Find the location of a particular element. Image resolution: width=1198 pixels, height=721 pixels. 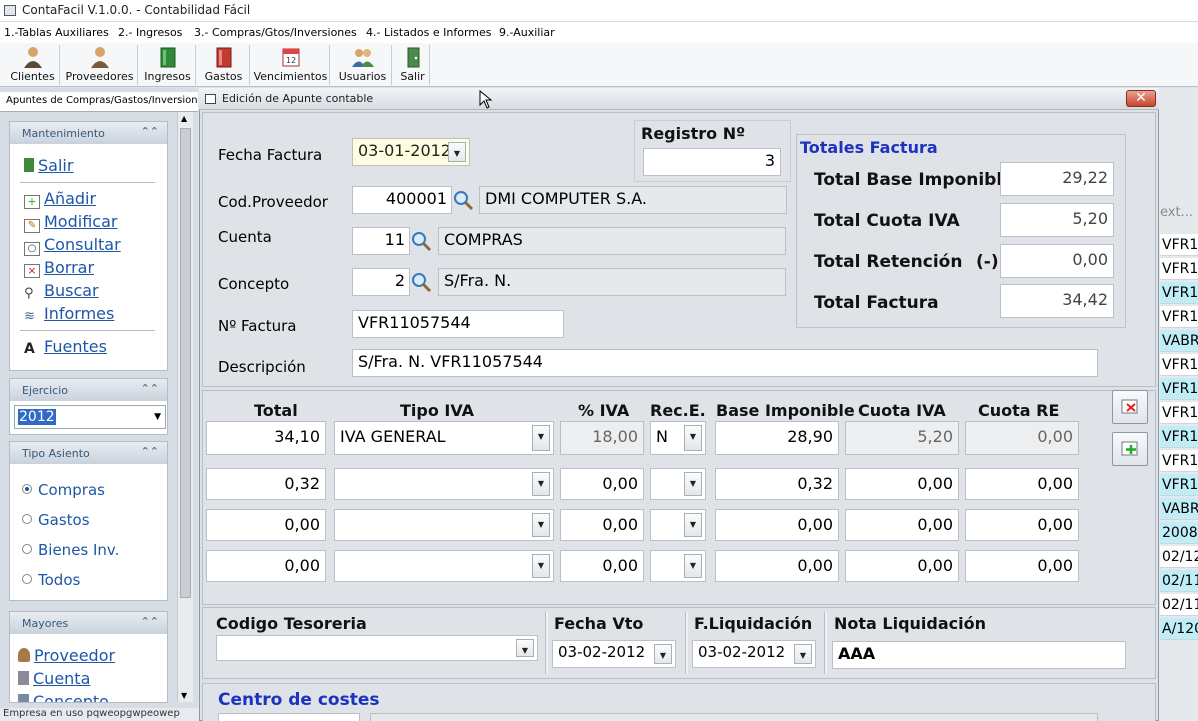

line-tipo-field: IVA GENERAL ▼ is located at coordinates (444, 438).